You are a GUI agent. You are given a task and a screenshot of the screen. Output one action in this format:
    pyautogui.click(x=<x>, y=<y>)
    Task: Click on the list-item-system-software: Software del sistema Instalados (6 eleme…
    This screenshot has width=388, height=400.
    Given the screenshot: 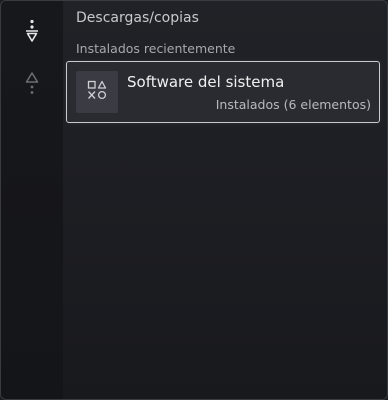 What is the action you would take?
    pyautogui.click(x=223, y=92)
    